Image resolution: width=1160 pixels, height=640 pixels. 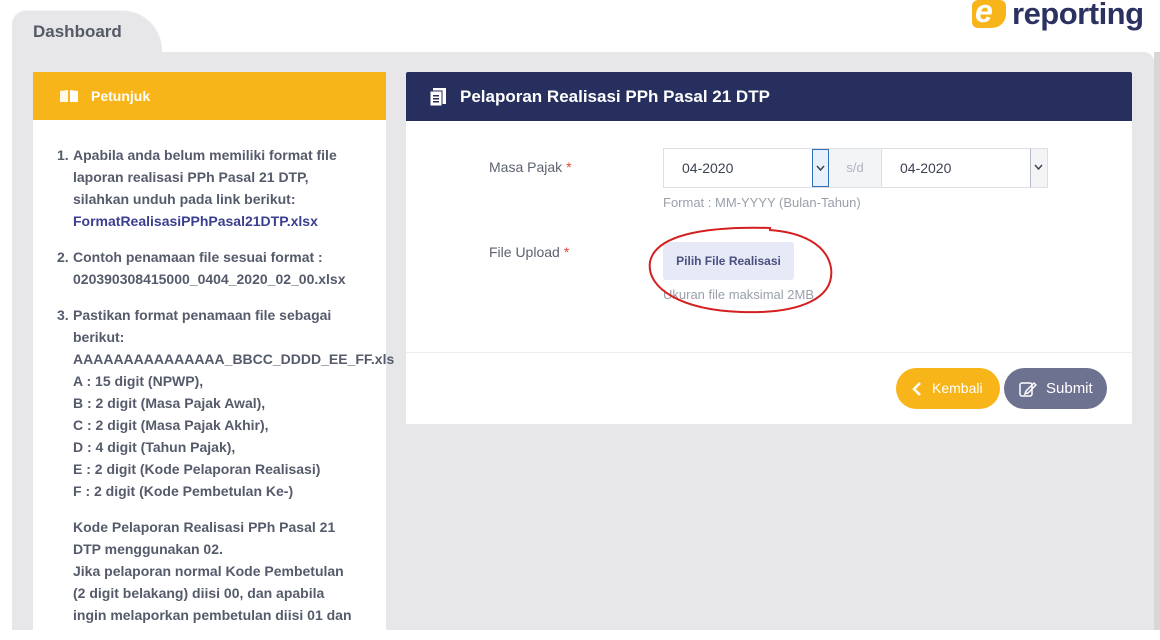 I want to click on file-size-hint: Ukuran file maksimal 2MB, so click(x=738, y=294).